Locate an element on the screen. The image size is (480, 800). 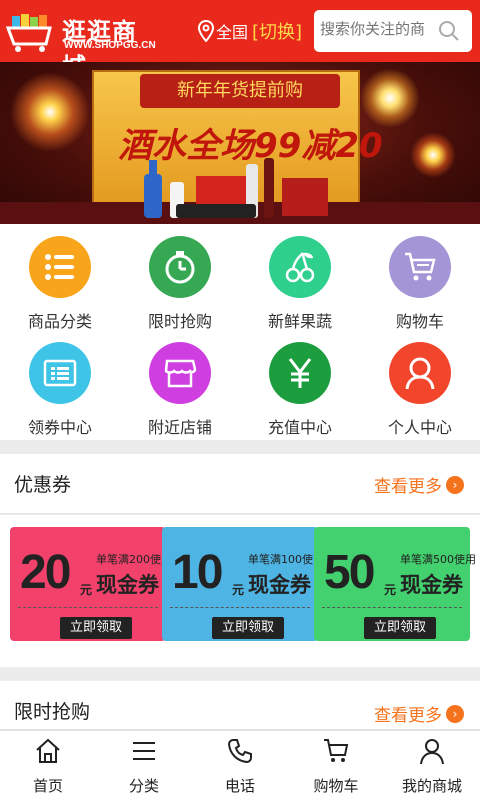
yen-icon is located at coordinates (300, 373).